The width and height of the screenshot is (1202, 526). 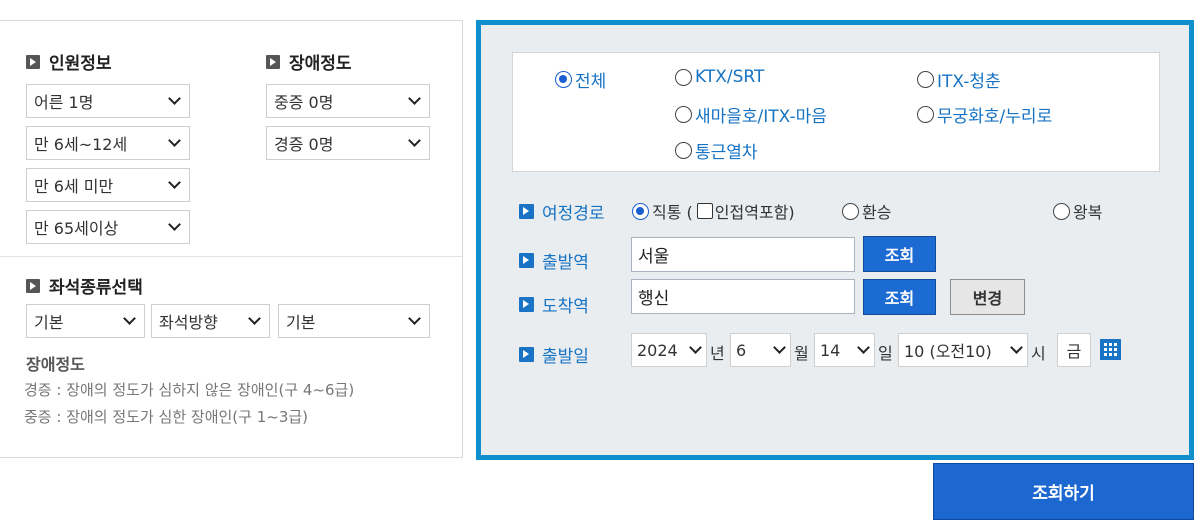 I want to click on route-roundtrip-option: 왕복, so click(x=1077, y=211).